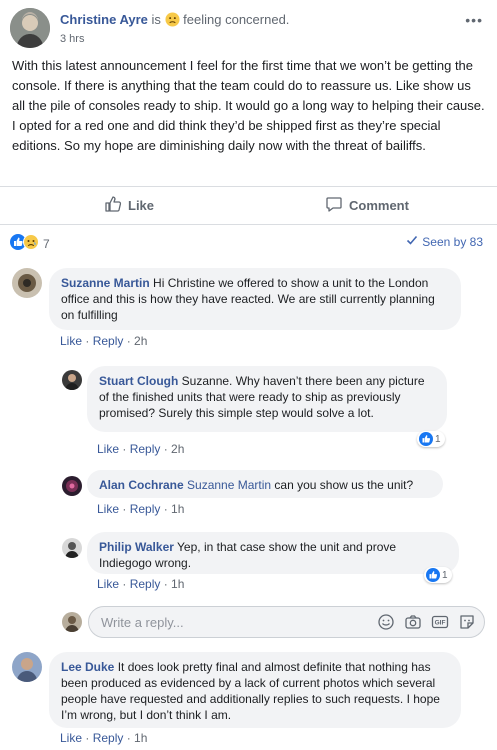 The image size is (497, 750). I want to click on reply-tools: GIF, so click(426, 624).